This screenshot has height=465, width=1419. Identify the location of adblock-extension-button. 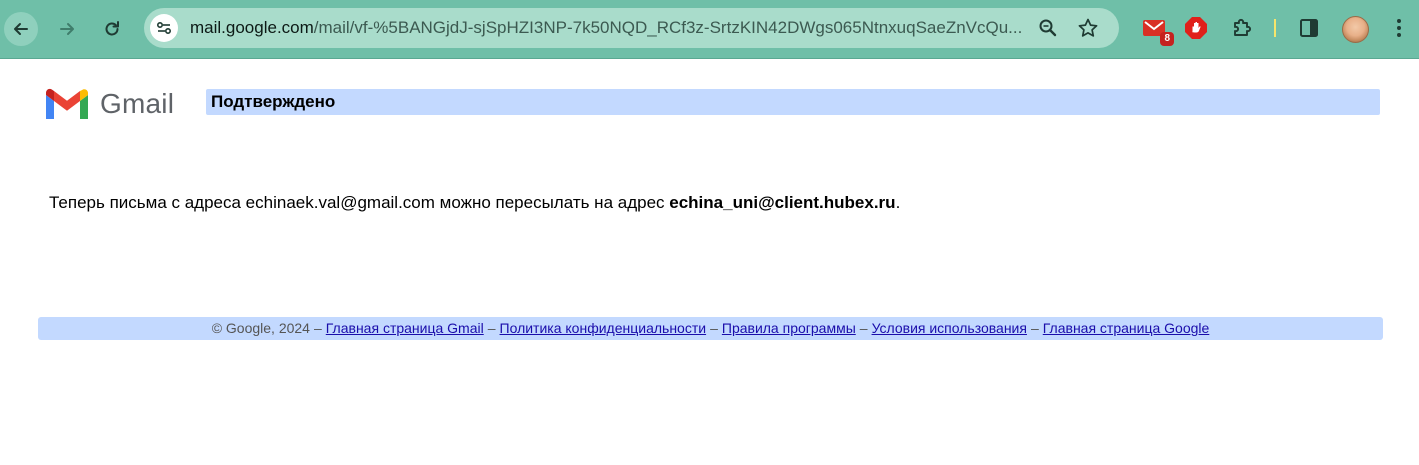
(1196, 28).